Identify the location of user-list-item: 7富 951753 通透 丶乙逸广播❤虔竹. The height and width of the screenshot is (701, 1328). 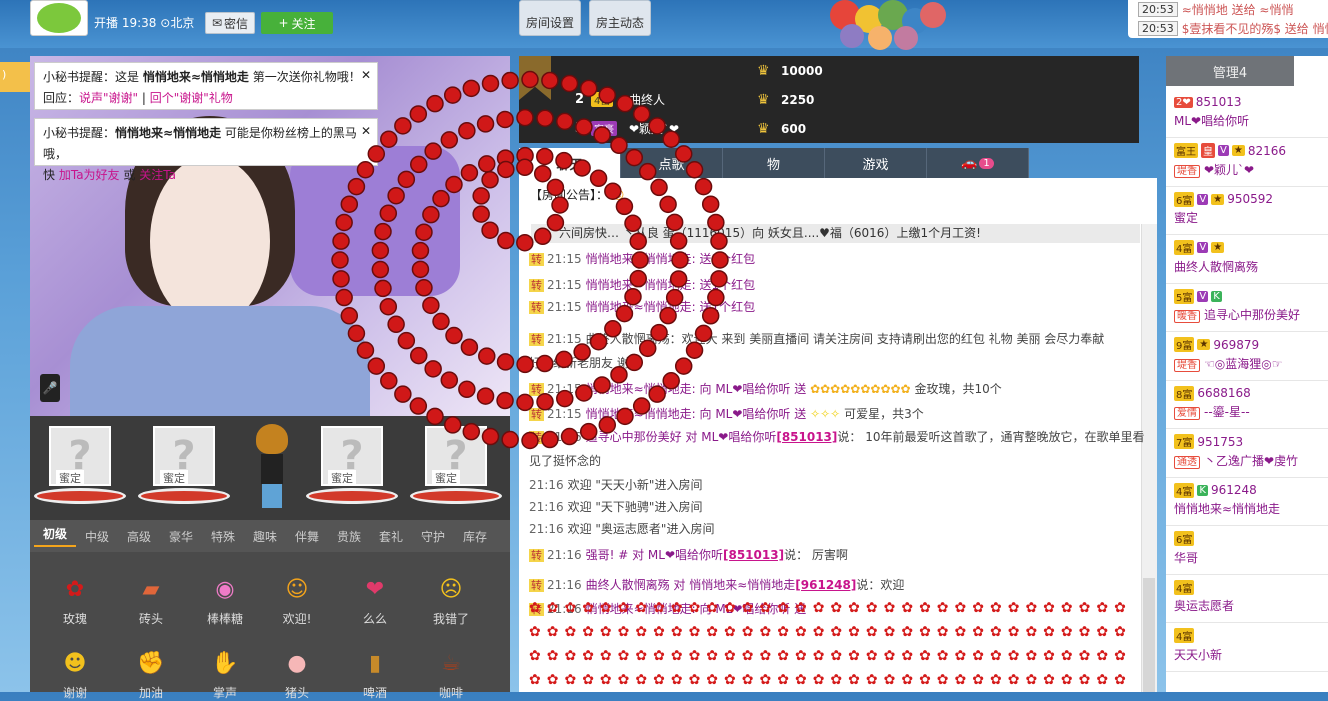
(1247, 454).